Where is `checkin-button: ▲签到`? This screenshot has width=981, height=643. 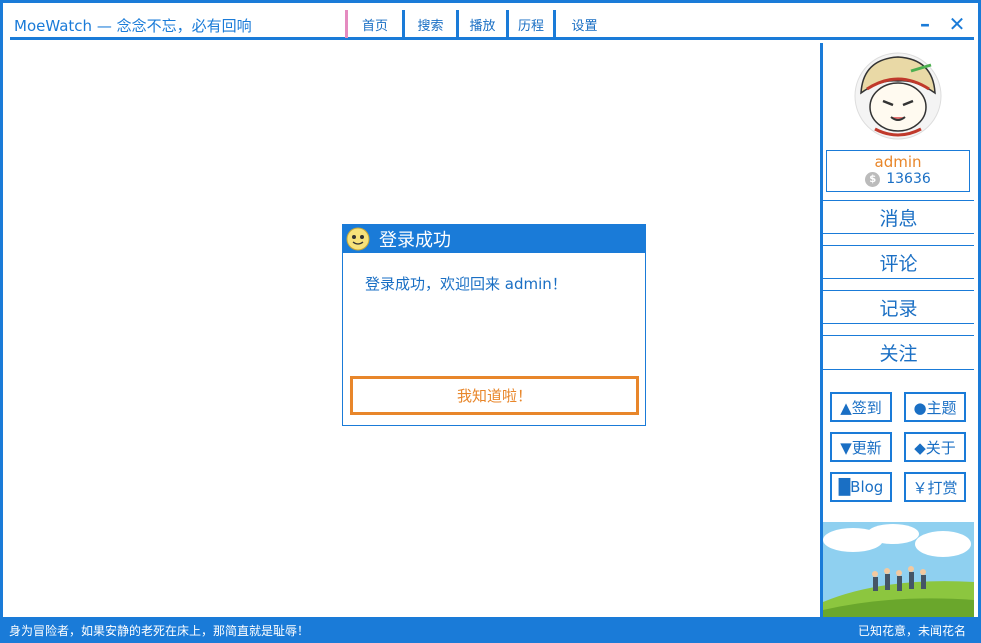
checkin-button: ▲签到 is located at coordinates (861, 407).